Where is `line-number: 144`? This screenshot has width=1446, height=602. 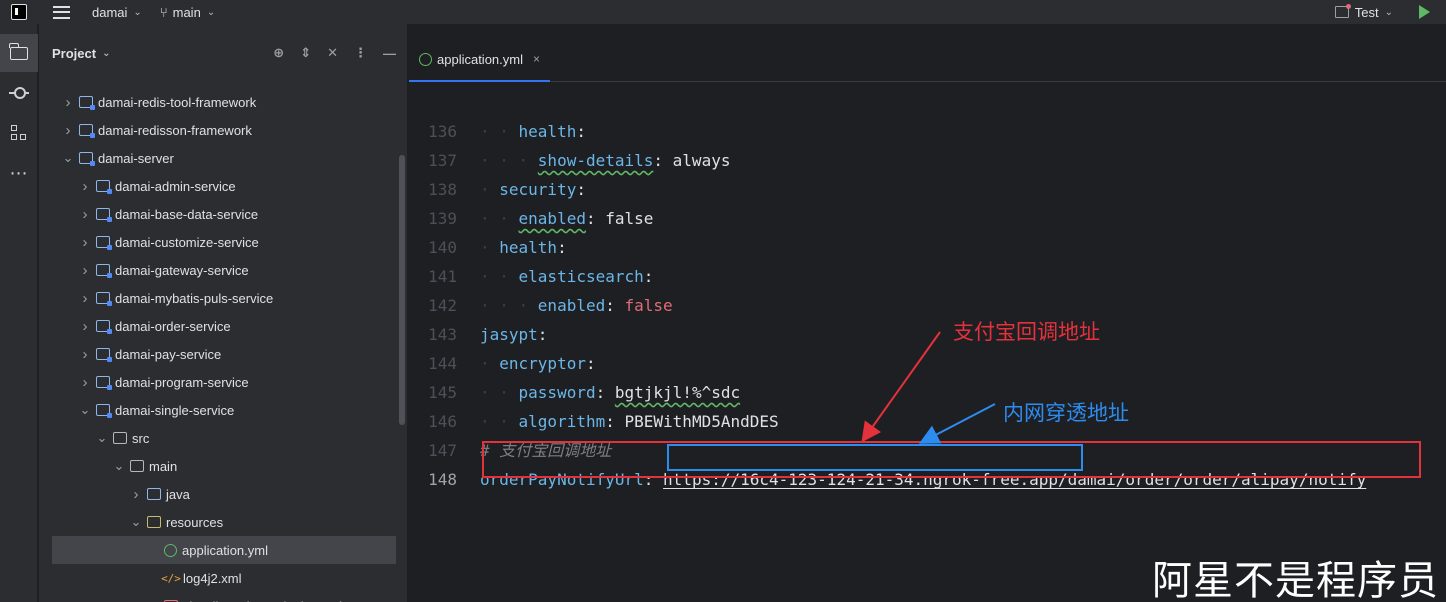 line-number: 144 is located at coordinates (442, 363).